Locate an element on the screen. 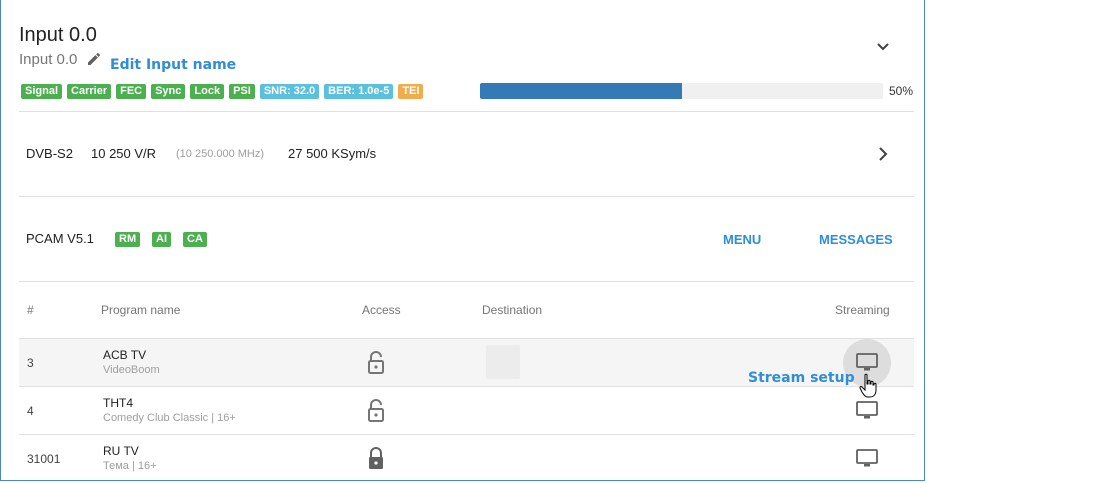 This screenshot has height=483, width=1100. tuning-symbol-rate: 27 500 KSym/s is located at coordinates (332, 153).